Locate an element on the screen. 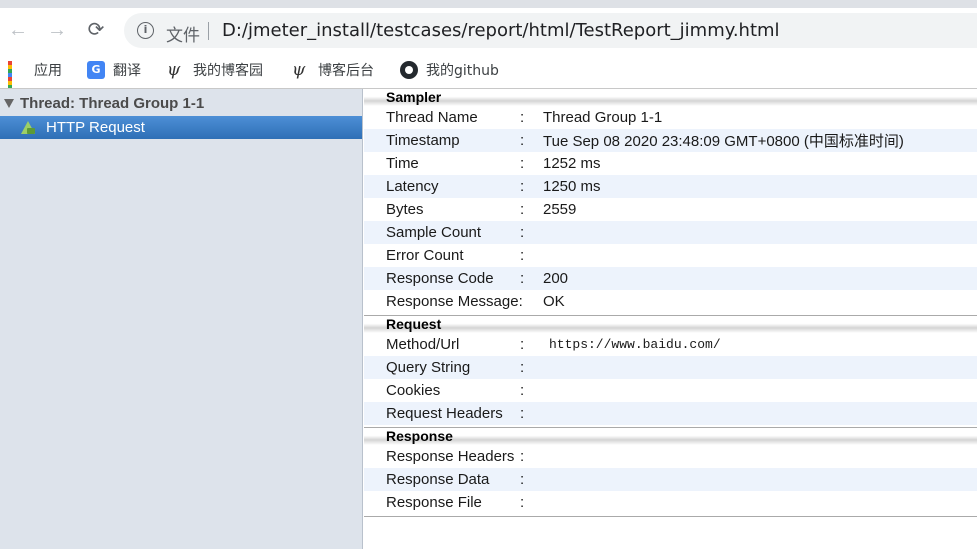 The height and width of the screenshot is (549, 977). field-value: 1252 ms is located at coordinates (572, 163).